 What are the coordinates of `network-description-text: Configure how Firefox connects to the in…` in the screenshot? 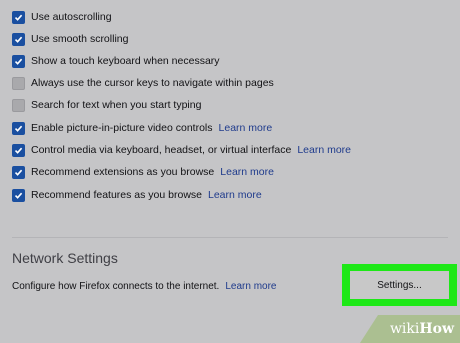 It's located at (116, 286).